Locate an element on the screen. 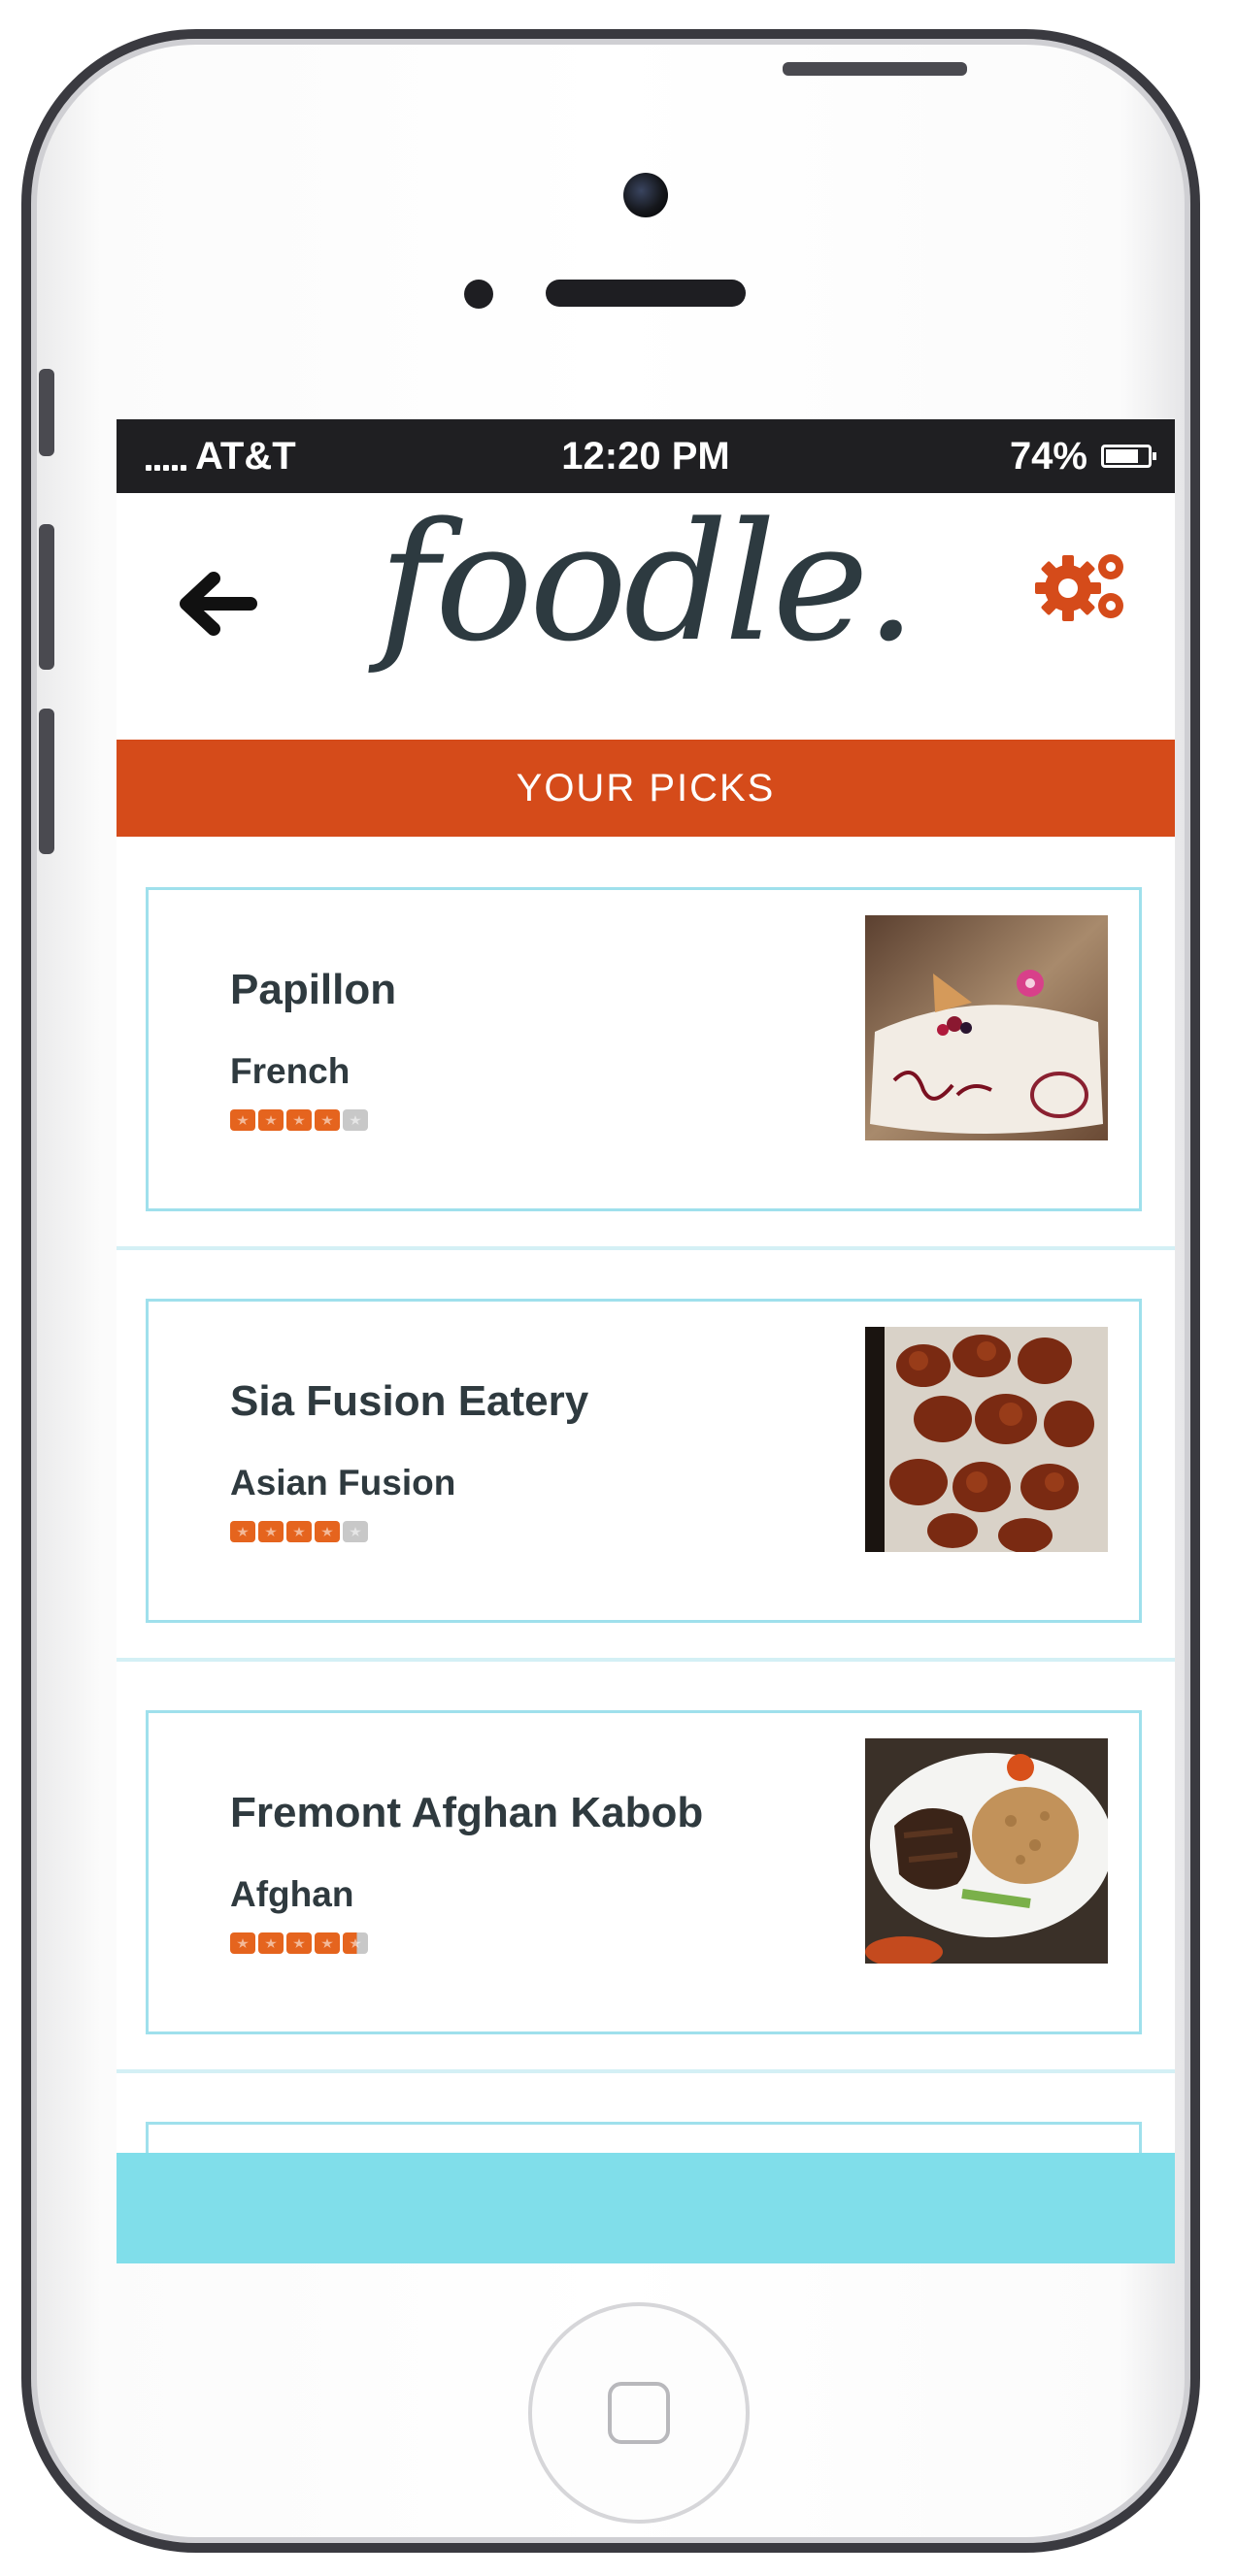 This screenshot has height=2576, width=1237. list-item: Papillon French is located at coordinates (646, 1044).